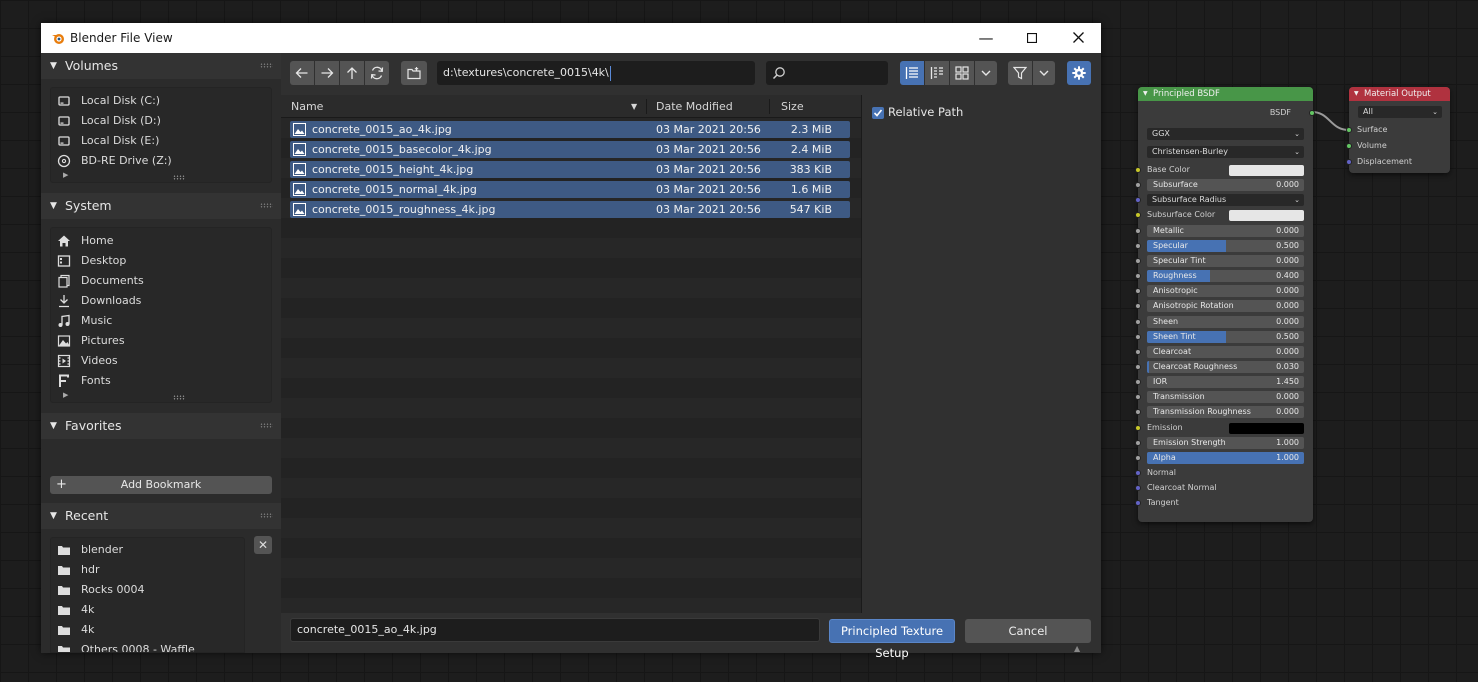 The height and width of the screenshot is (682, 1478). Describe the element at coordinates (1138, 473) in the screenshot. I see `normal-socket` at that location.